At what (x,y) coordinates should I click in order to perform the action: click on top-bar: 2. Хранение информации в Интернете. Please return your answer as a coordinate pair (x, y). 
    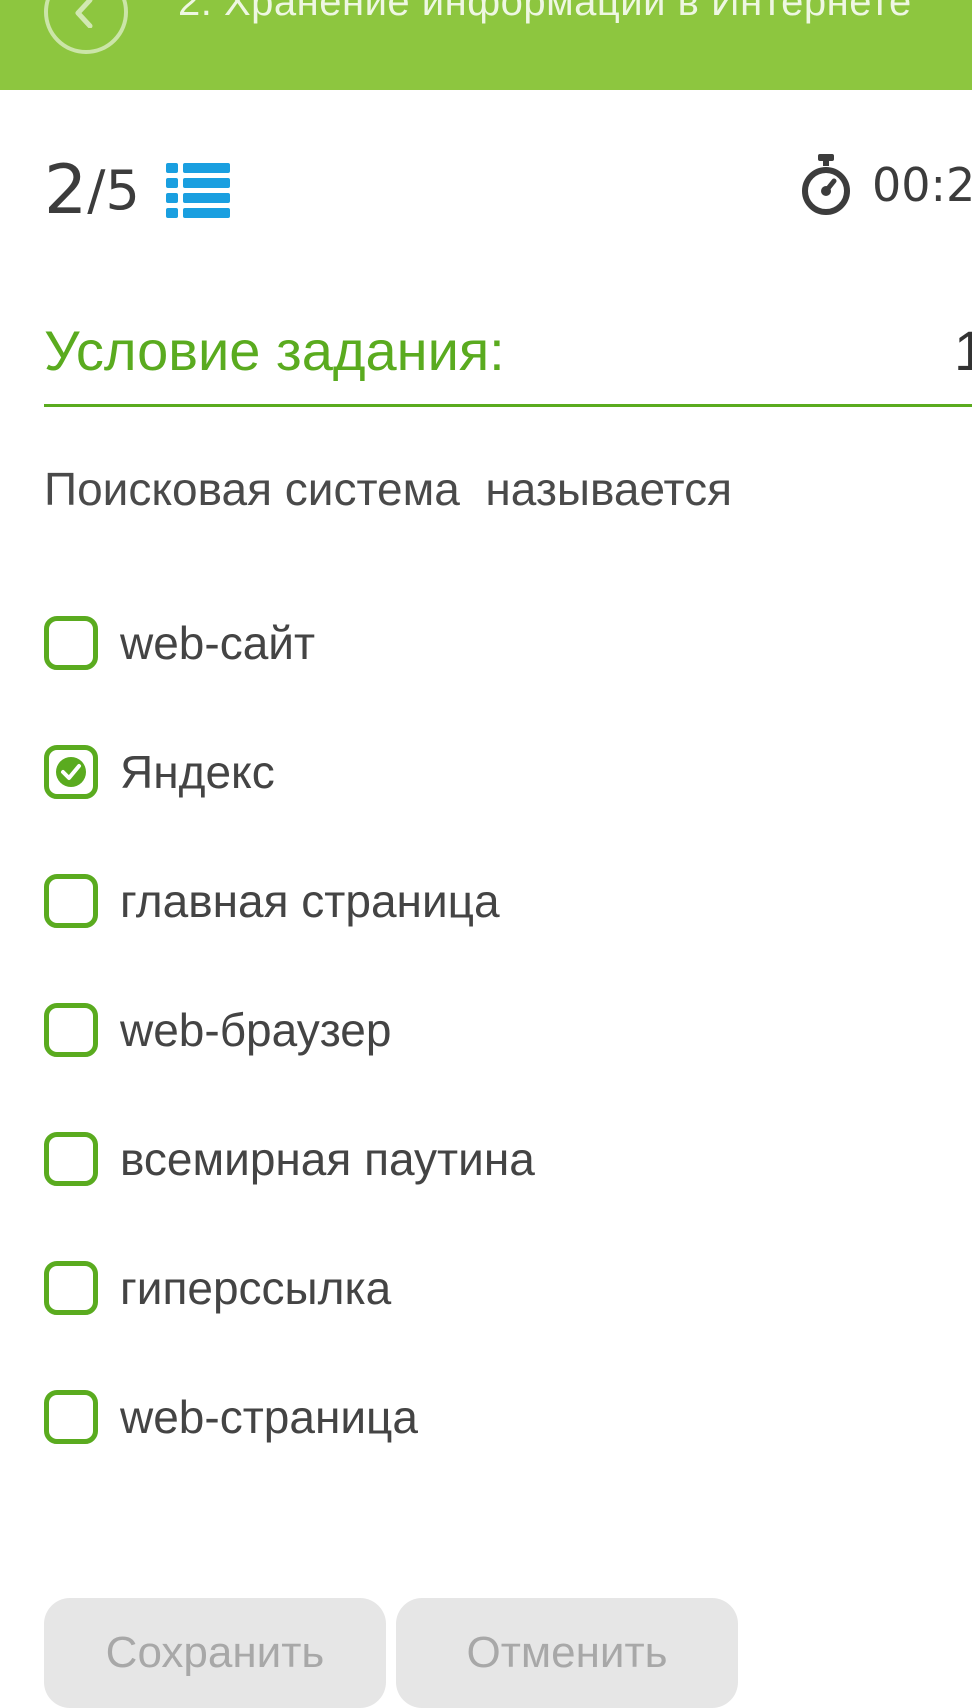
    Looking at the image, I should click on (486, 45).